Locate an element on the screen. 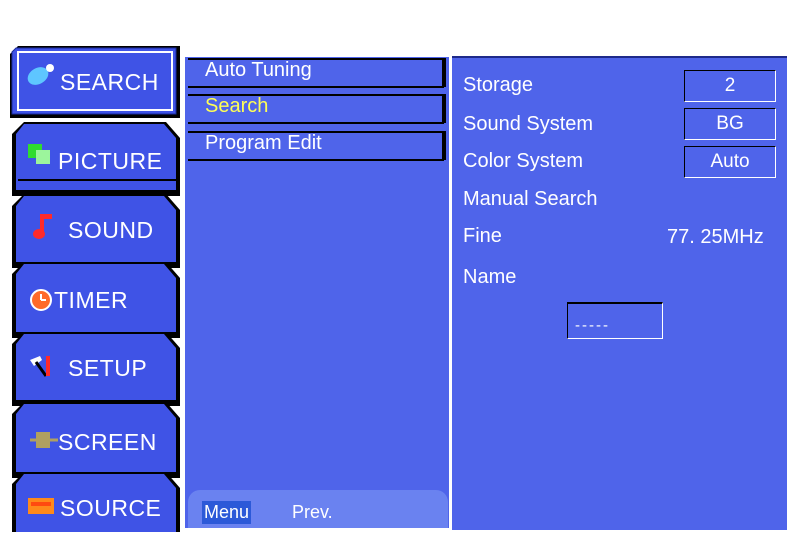 The width and height of the screenshot is (787, 546). fine-label: Fine is located at coordinates (482, 236).